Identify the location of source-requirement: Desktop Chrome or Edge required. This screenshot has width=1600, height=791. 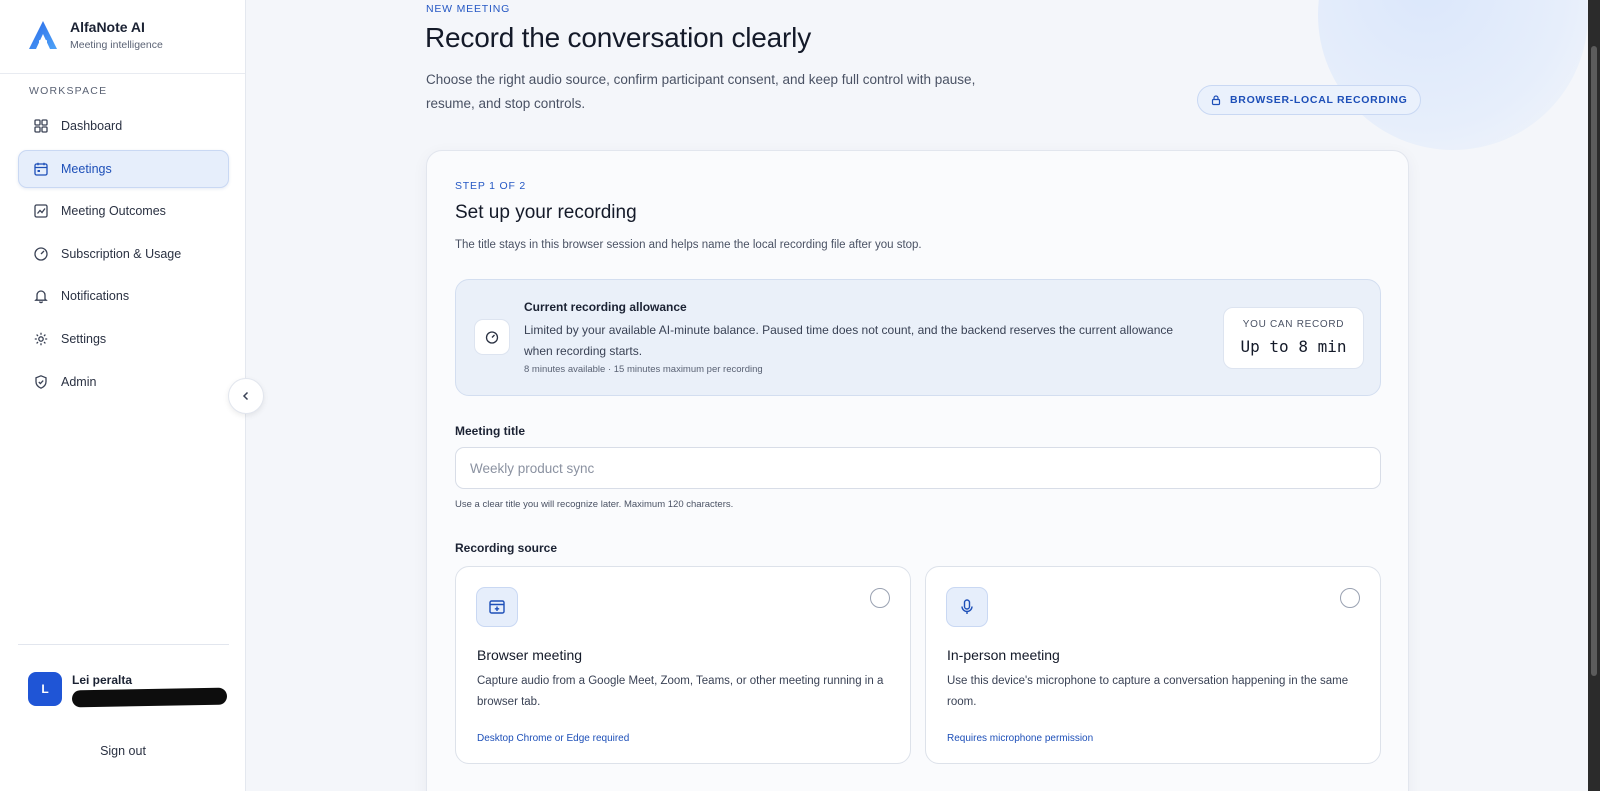
(553, 738).